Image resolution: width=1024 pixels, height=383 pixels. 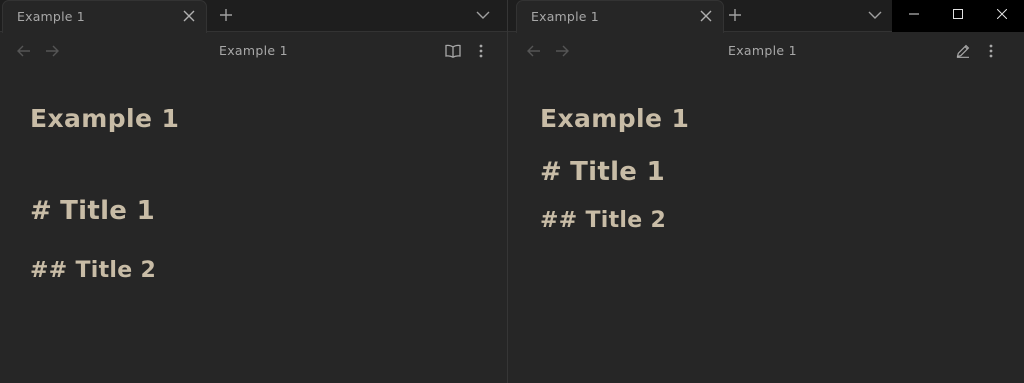 What do you see at coordinates (963, 51) in the screenshot?
I see `pencil-icon` at bounding box center [963, 51].